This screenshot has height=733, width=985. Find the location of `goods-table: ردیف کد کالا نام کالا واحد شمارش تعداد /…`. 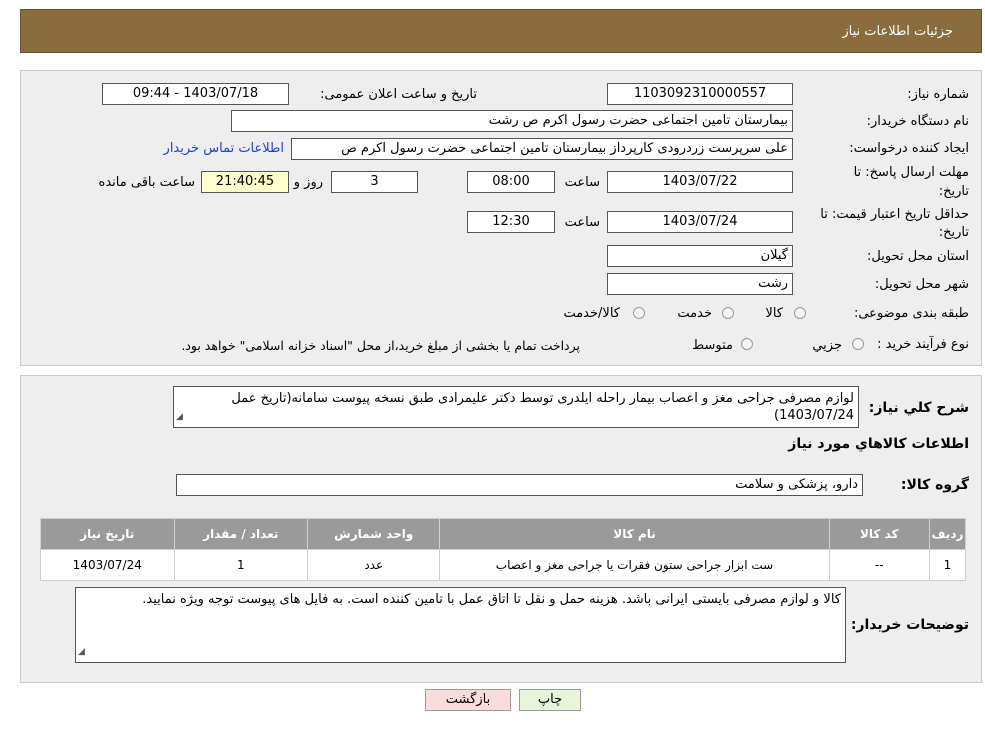

goods-table: ردیف کد کالا نام کالا واحد شمارش تعداد /… is located at coordinates (503, 549).